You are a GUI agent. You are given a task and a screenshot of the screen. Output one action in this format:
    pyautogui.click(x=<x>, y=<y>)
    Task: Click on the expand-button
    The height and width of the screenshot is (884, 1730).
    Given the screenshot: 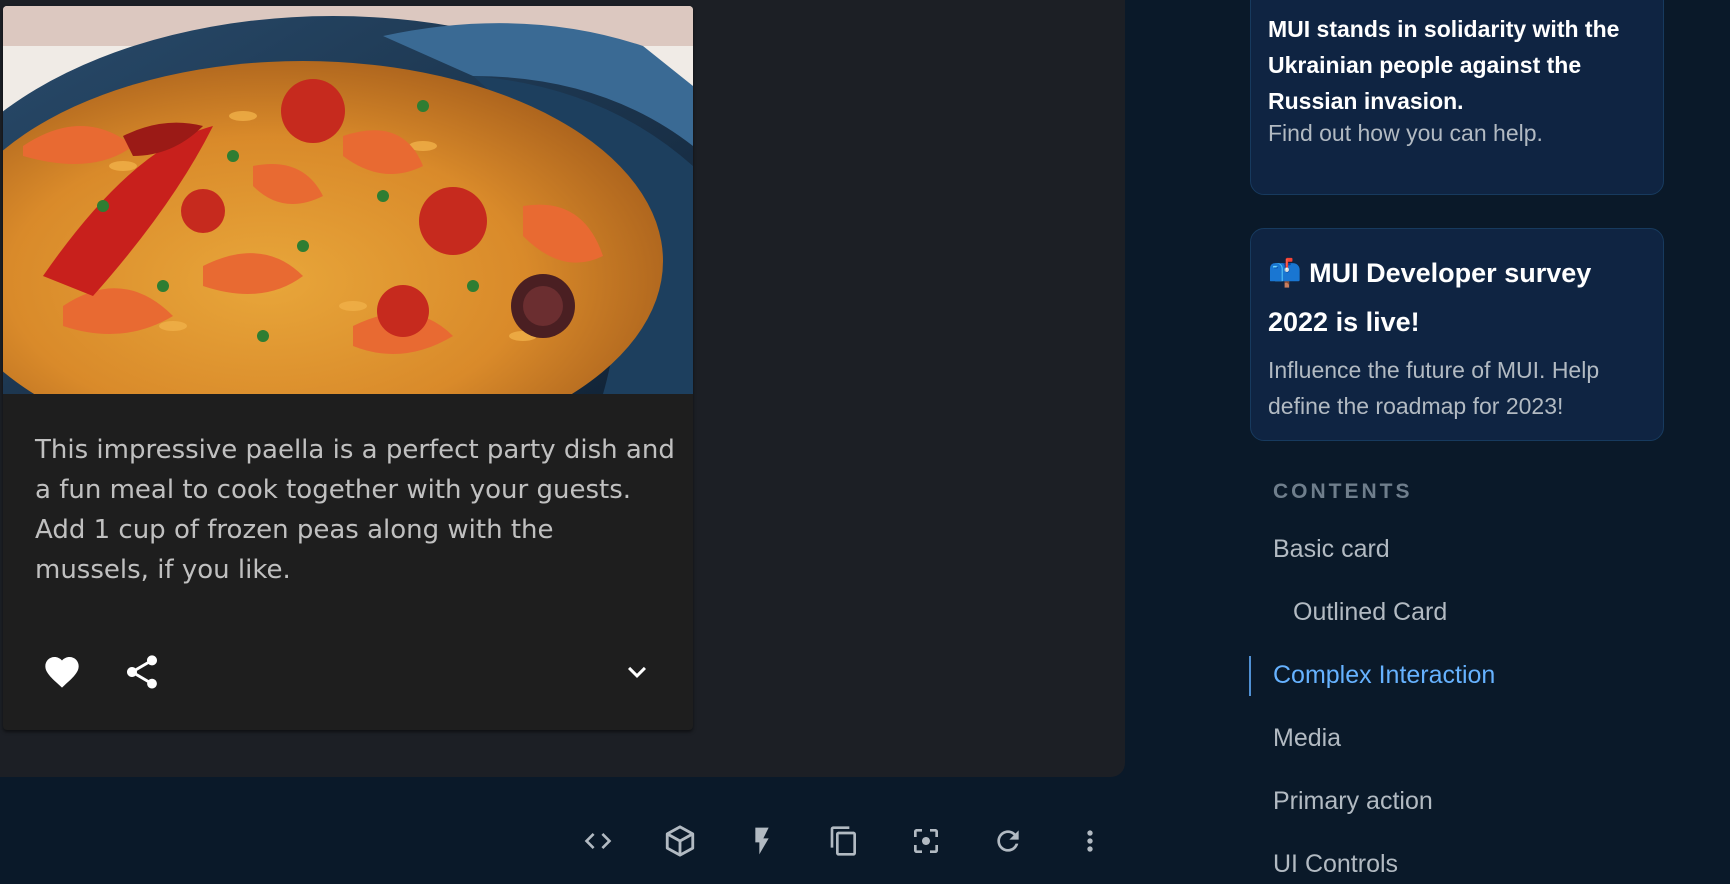 What is the action you would take?
    pyautogui.click(x=637, y=672)
    